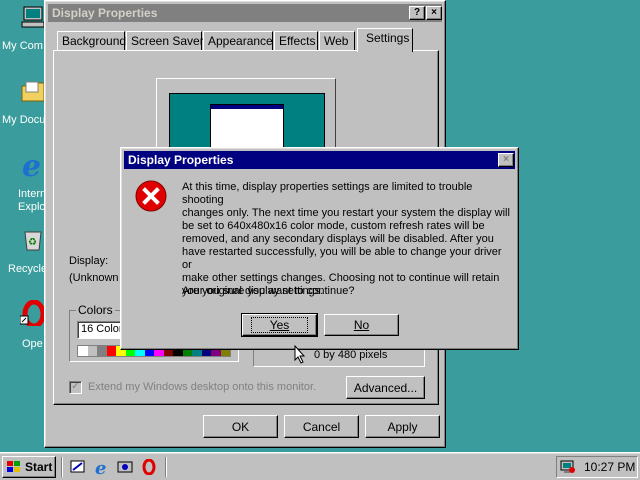 The image size is (640, 480). Describe the element at coordinates (568, 467) in the screenshot. I see `display-settings-tray-icon` at that location.